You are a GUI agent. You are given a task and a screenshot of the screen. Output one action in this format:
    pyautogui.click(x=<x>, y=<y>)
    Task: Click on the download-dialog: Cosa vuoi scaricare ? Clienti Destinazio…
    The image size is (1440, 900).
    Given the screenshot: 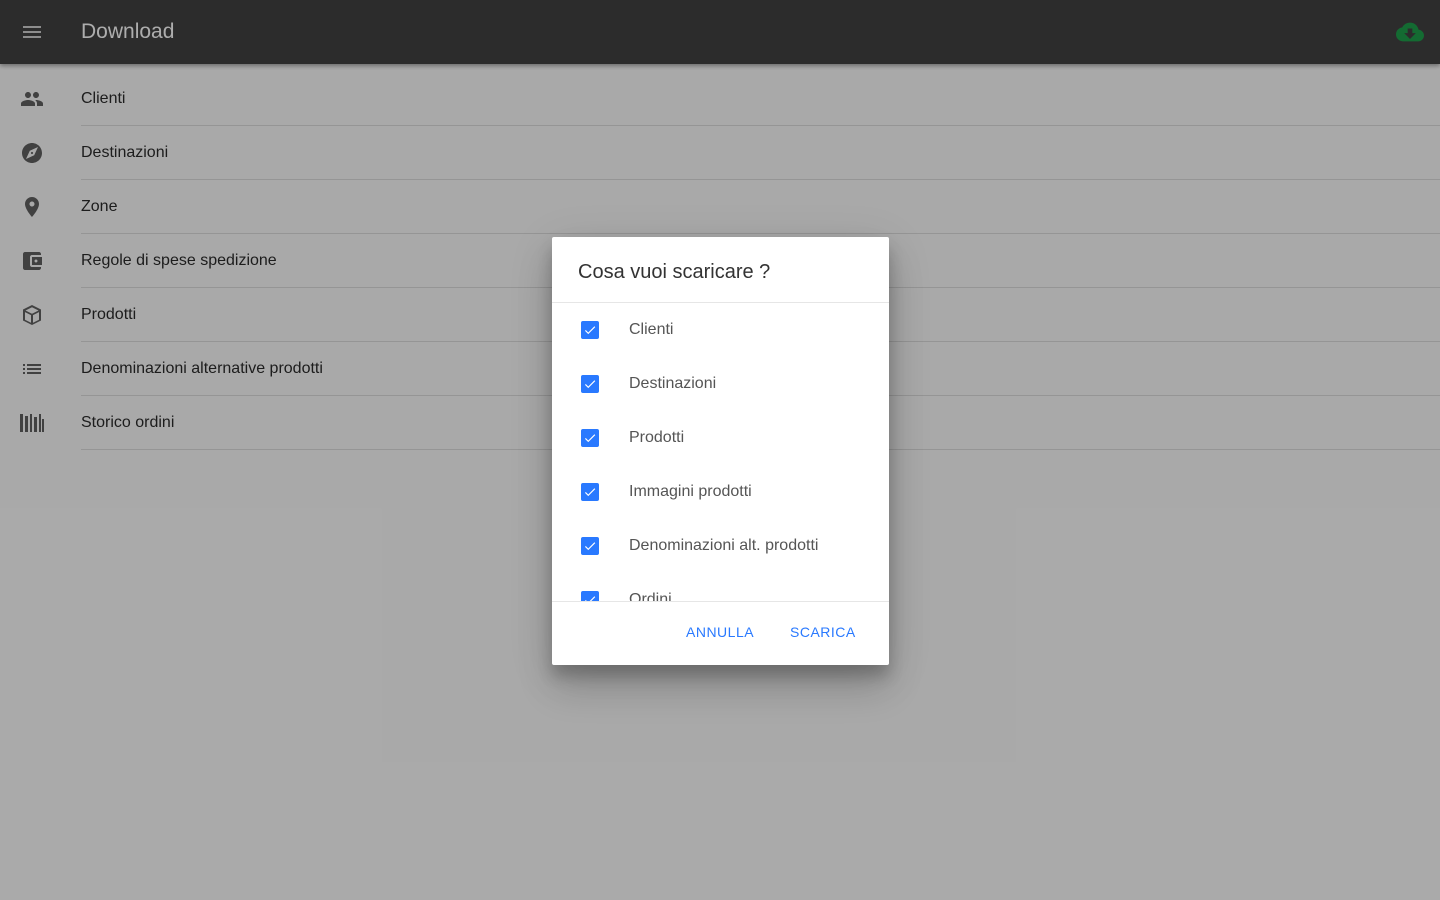 What is the action you would take?
    pyautogui.click(x=720, y=451)
    